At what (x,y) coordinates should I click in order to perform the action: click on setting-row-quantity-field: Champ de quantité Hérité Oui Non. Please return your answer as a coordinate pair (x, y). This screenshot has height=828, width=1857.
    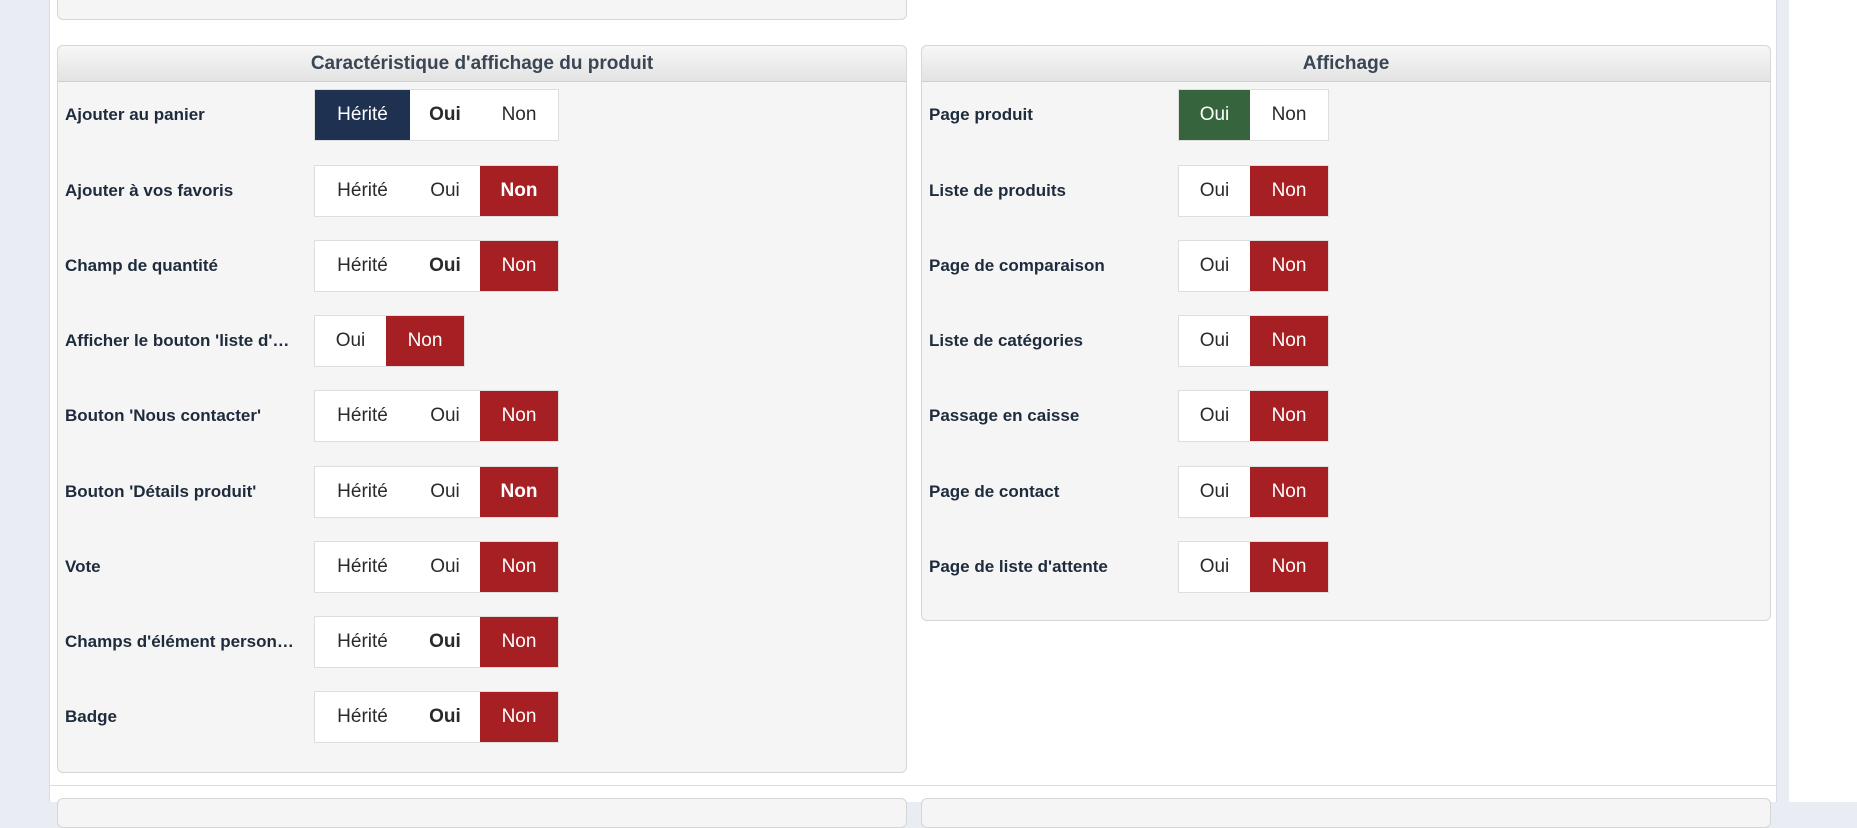
    Looking at the image, I should click on (482, 267).